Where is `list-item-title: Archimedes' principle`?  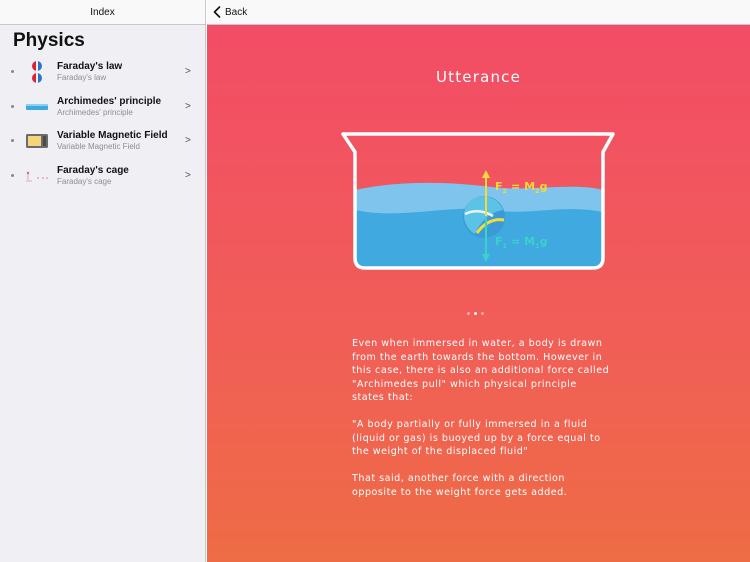 list-item-title: Archimedes' principle is located at coordinates (109, 101).